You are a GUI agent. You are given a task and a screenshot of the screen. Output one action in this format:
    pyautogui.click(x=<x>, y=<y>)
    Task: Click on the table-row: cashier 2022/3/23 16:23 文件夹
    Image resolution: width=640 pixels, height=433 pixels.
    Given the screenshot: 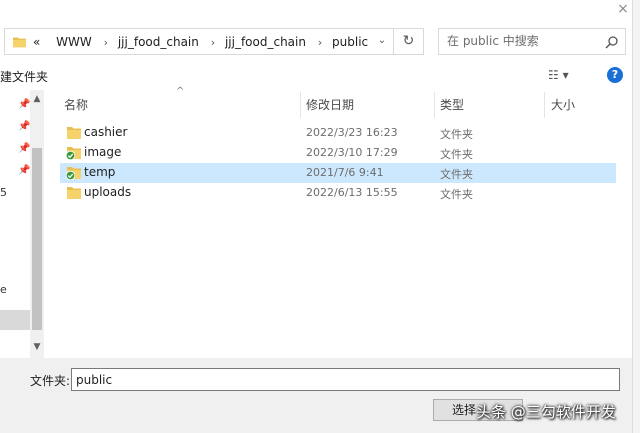 What is the action you would take?
    pyautogui.click(x=338, y=133)
    